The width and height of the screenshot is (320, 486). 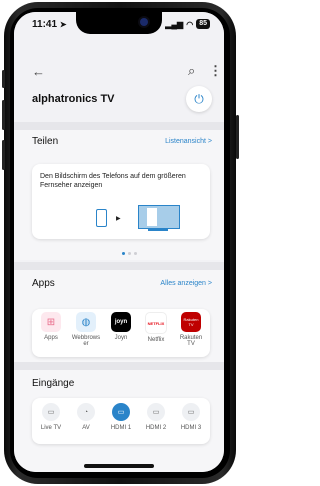 What do you see at coordinates (38, 71) in the screenshot?
I see `back-arrow-icon: ←` at bounding box center [38, 71].